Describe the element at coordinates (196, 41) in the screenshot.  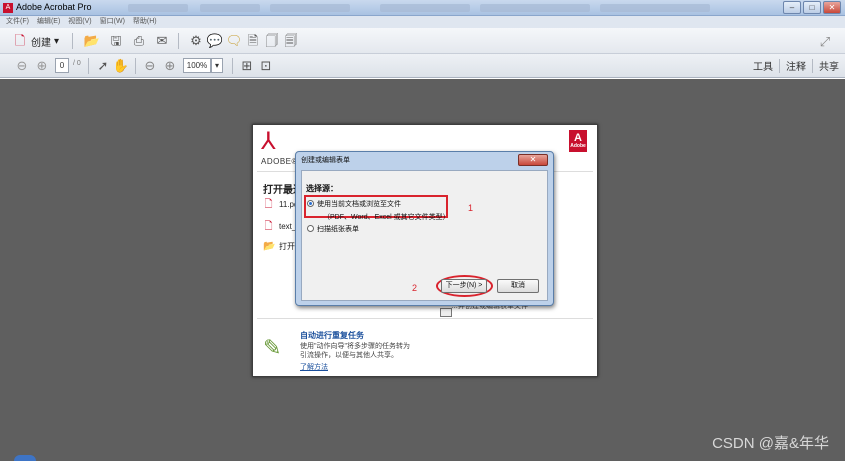
I see `settings-gear-icon: ⚙` at that location.